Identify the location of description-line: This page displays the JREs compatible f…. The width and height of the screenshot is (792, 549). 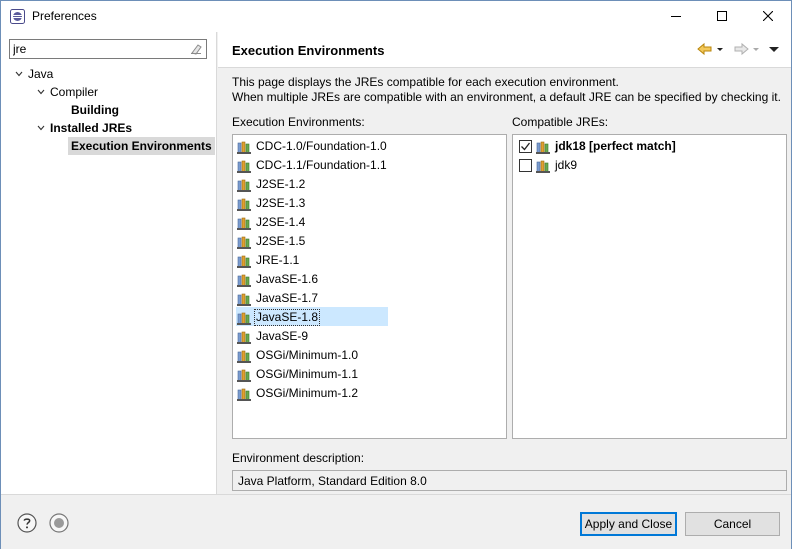
(425, 82).